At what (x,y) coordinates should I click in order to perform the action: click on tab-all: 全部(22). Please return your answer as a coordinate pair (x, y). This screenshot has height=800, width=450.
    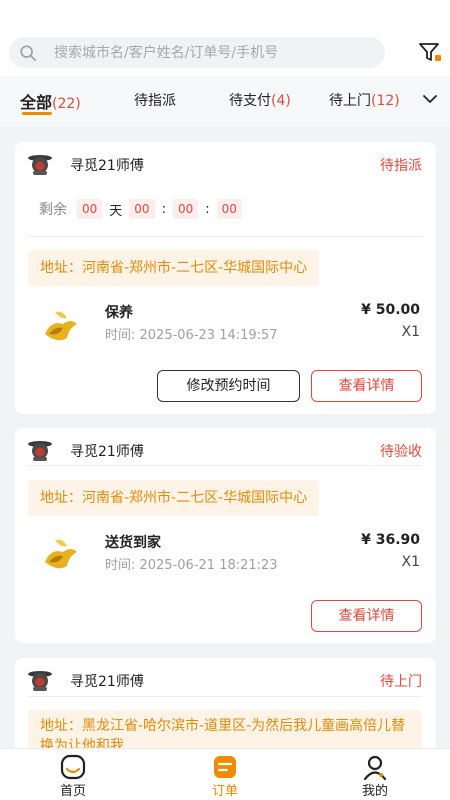
    Looking at the image, I should click on (50, 101).